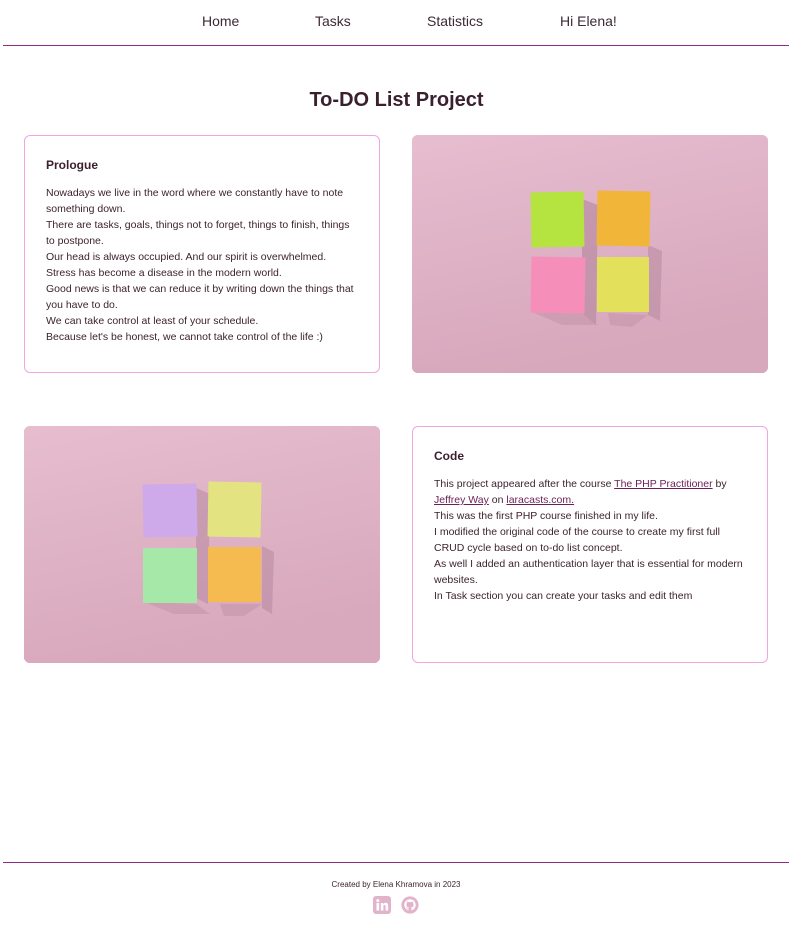 Image resolution: width=793 pixels, height=925 pixels. I want to click on nav-statistics-link: Statistics, so click(455, 21).